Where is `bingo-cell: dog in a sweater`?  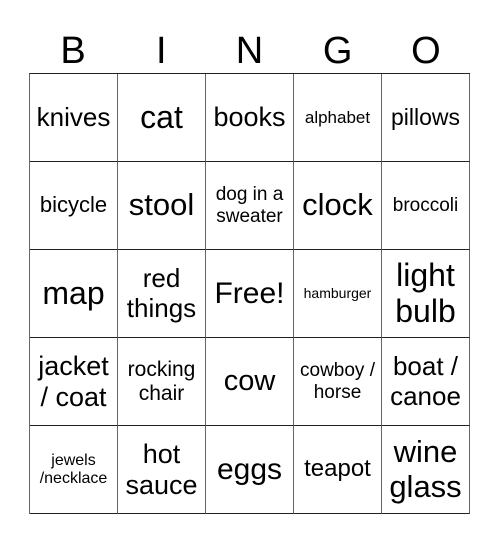 bingo-cell: dog in a sweater is located at coordinates (250, 206).